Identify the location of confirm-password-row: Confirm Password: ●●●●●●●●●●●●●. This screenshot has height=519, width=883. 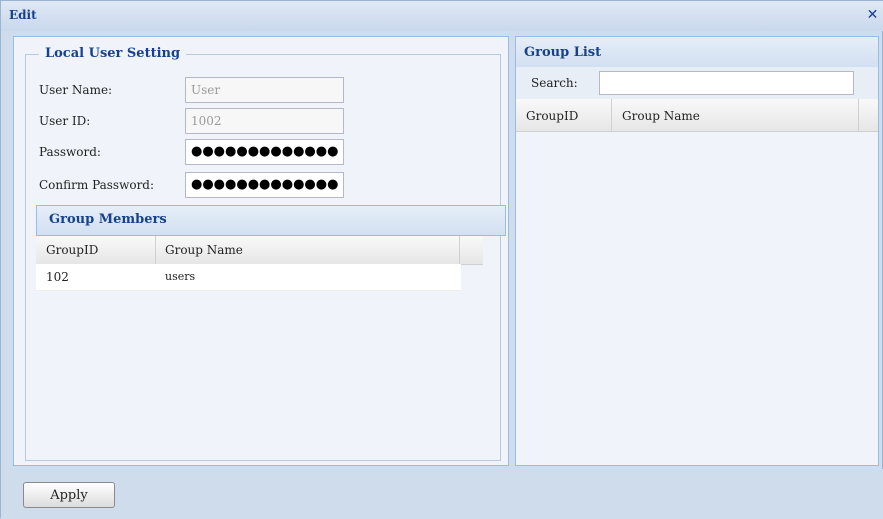
(269, 185).